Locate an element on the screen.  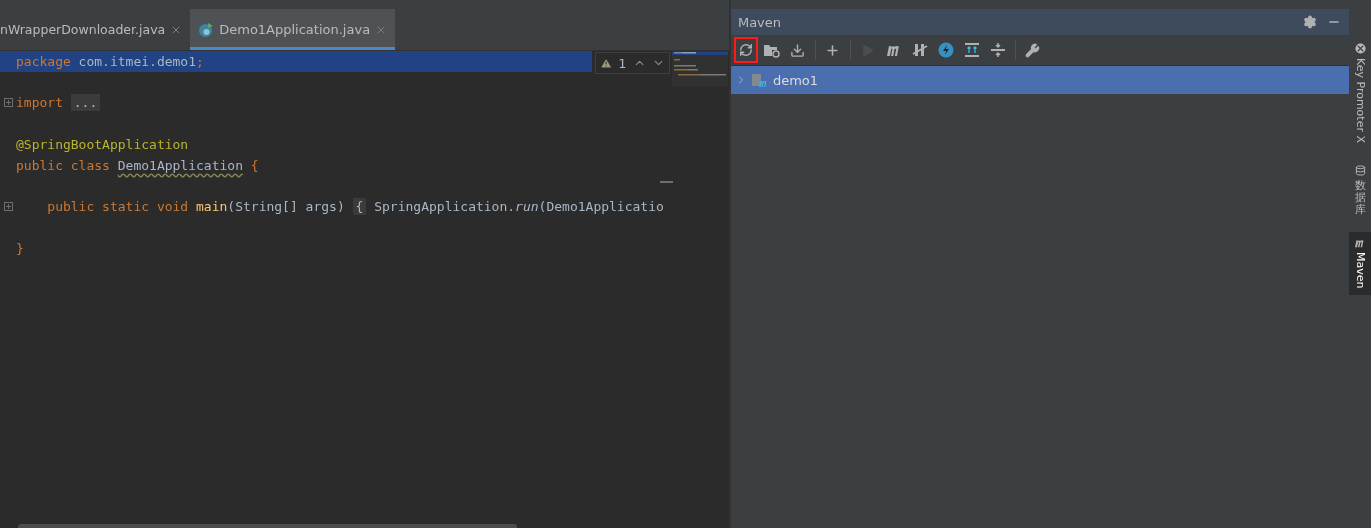
folder-refresh-icon is located at coordinates (772, 50).